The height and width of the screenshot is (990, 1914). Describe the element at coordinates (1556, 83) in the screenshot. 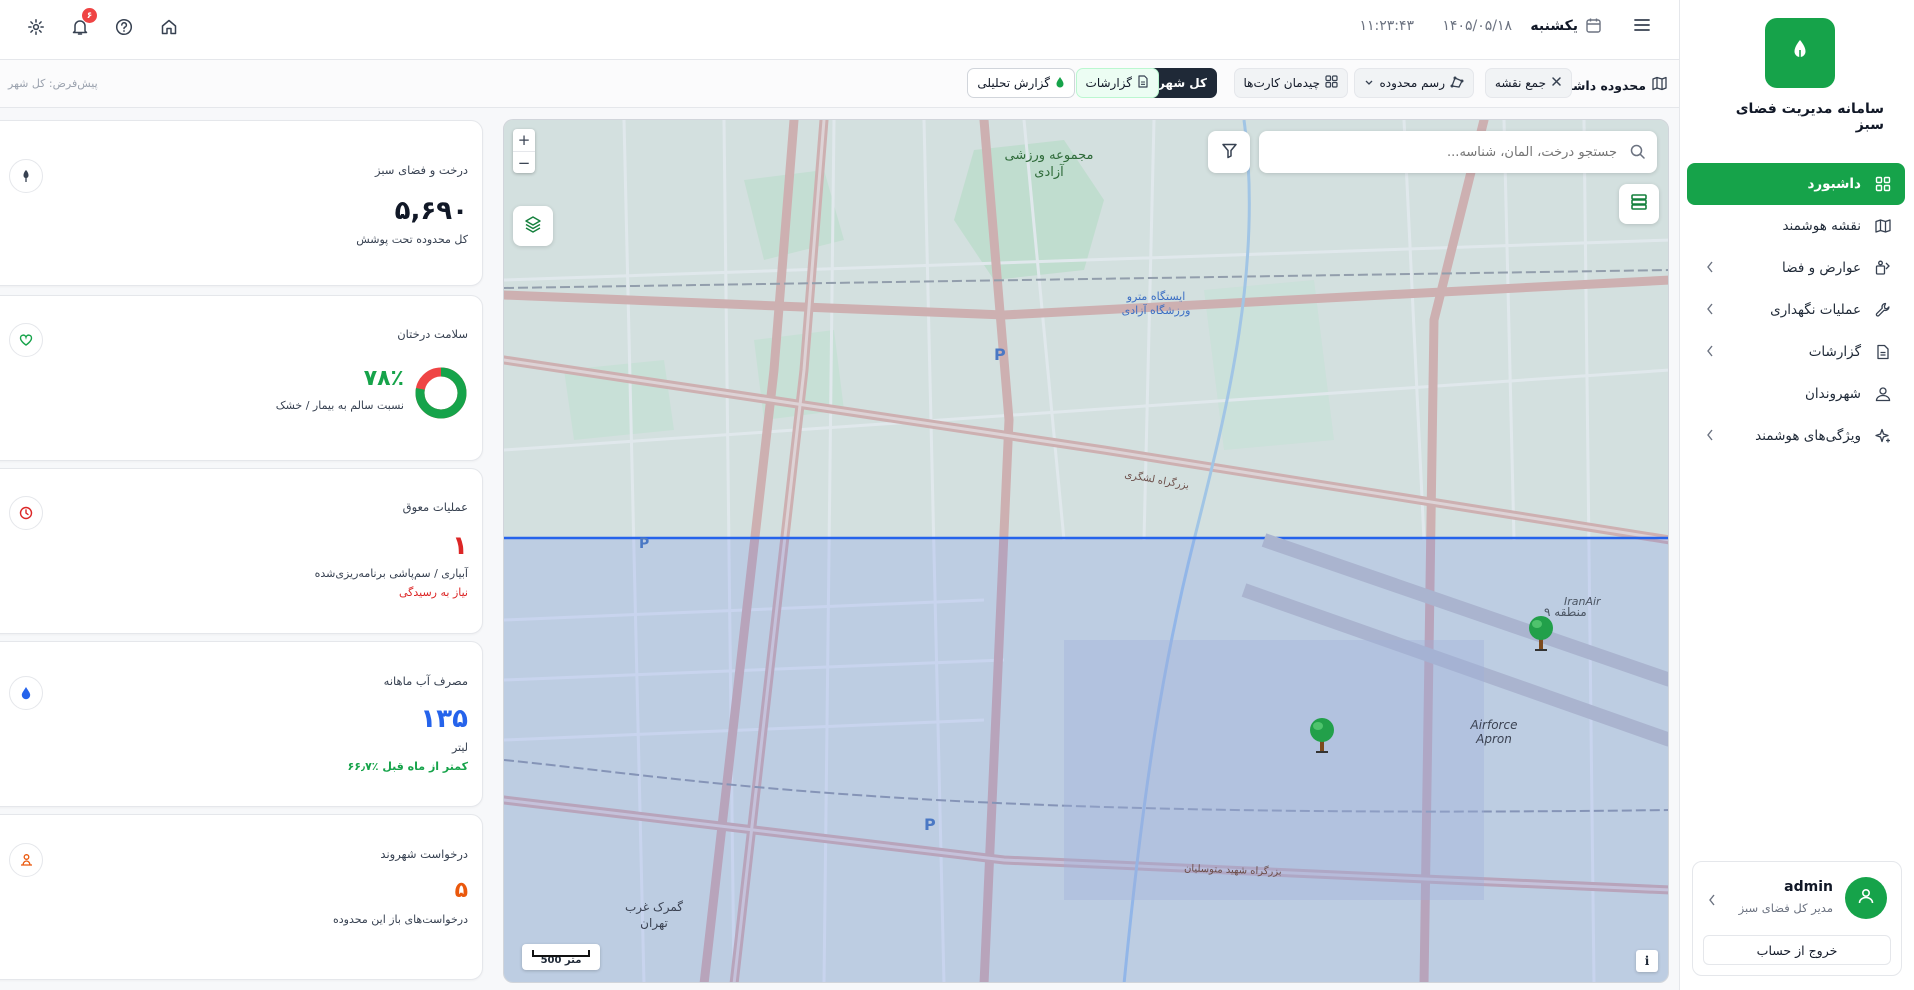

I see `close-icon` at that location.